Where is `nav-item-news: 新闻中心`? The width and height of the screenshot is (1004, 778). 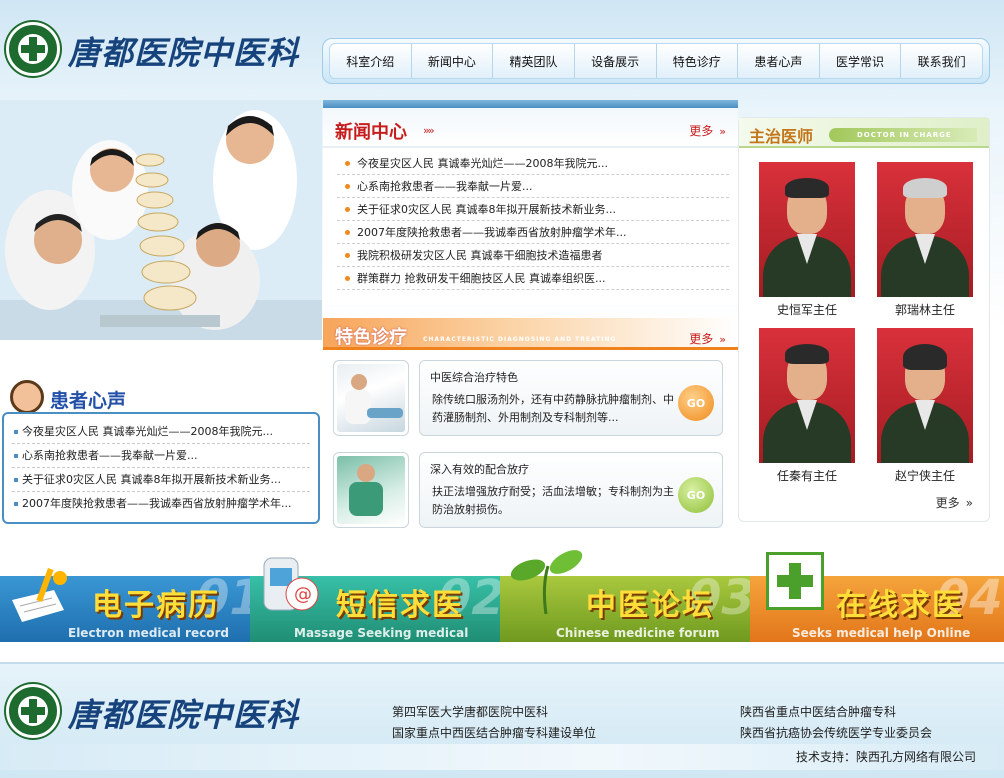 nav-item-news: 新闻中心 is located at coordinates (453, 61).